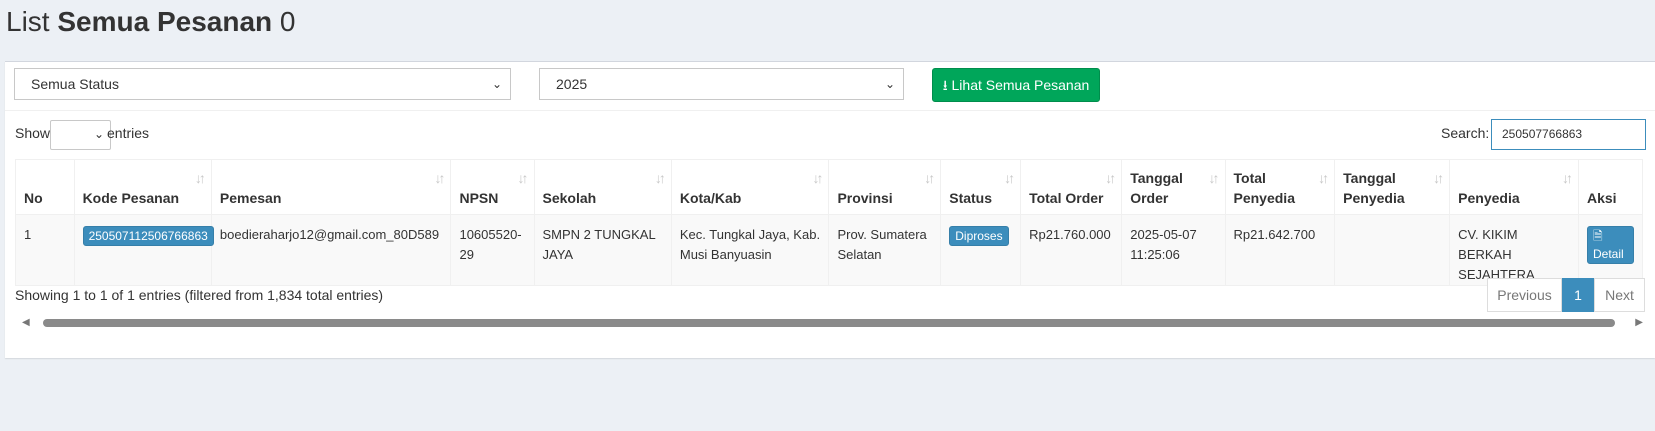  What do you see at coordinates (981, 250) in the screenshot?
I see `cell-status: Diproses` at bounding box center [981, 250].